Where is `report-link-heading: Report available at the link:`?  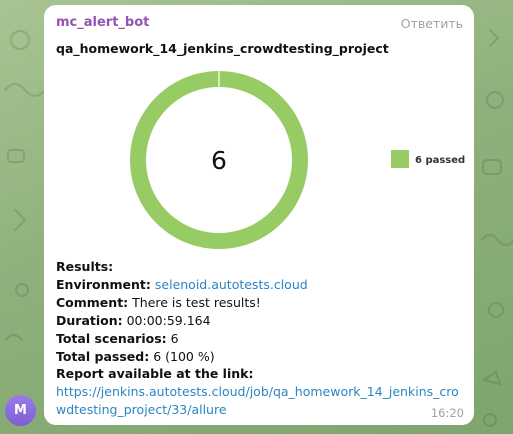
report-link-heading: Report available at the link: is located at coordinates (155, 374).